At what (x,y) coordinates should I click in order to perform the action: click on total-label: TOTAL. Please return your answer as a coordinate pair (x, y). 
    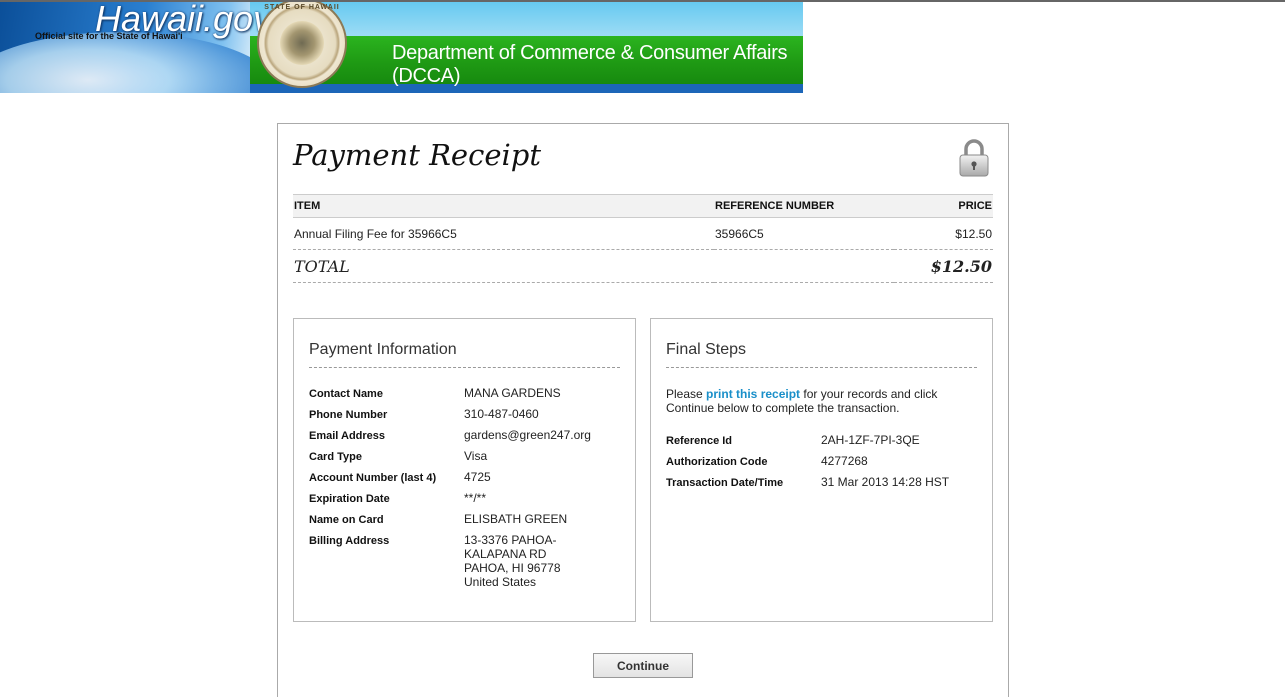
    Looking at the image, I should click on (593, 266).